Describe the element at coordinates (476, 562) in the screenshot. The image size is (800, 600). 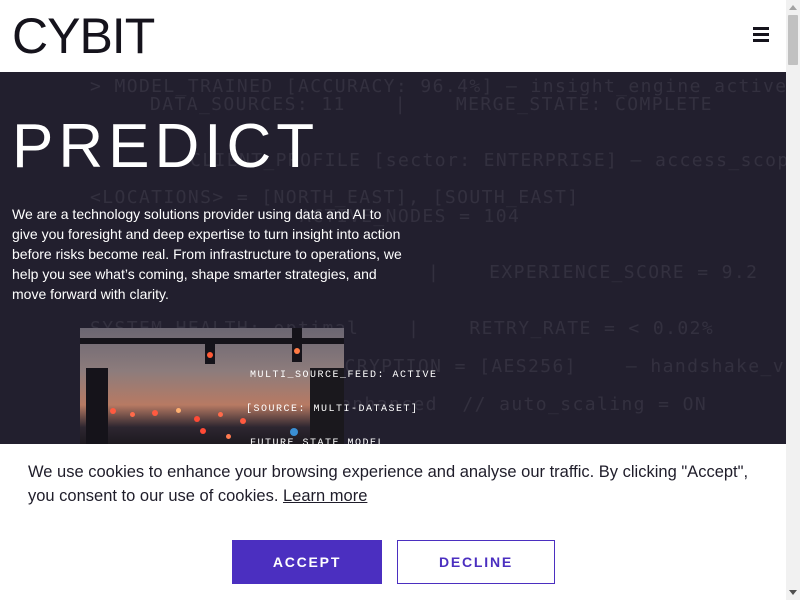
I see `decline-button: DECLINE` at that location.